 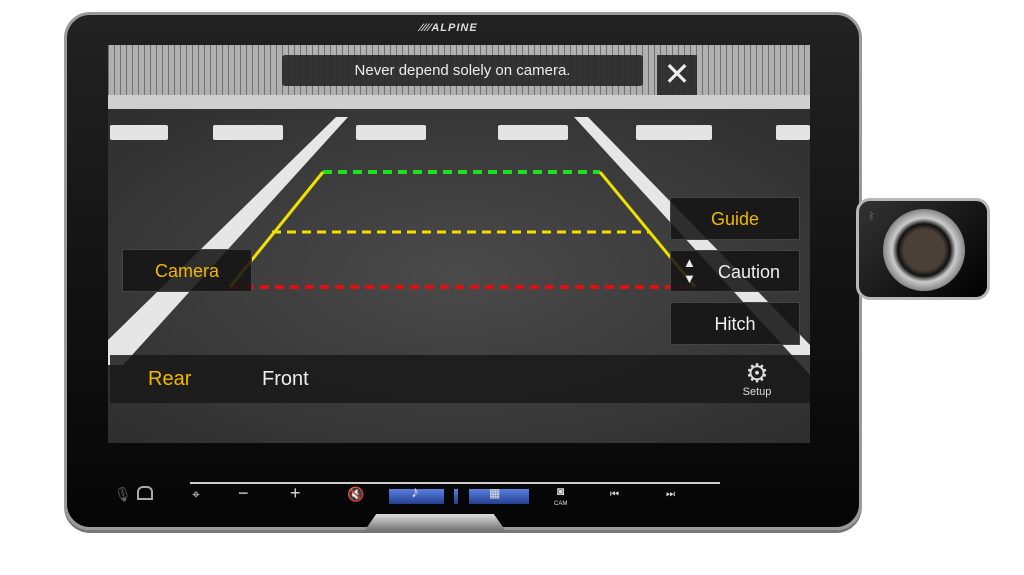 What do you see at coordinates (145, 493) in the screenshot?
I see `eject-icon` at bounding box center [145, 493].